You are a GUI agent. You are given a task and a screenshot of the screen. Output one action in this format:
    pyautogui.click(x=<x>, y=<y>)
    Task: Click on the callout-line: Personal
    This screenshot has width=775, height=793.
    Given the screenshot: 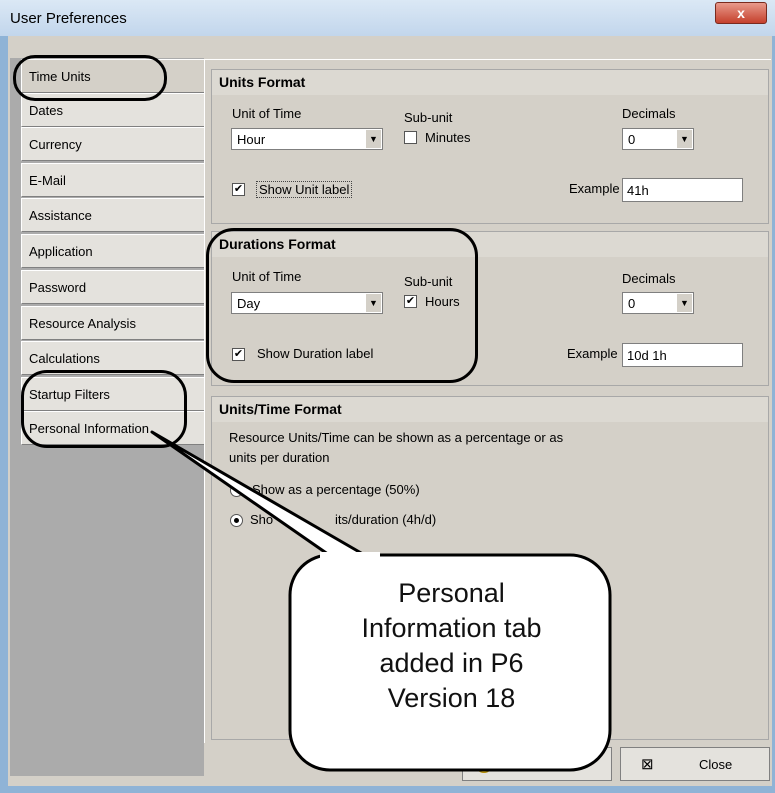 What is the action you would take?
    pyautogui.click(x=451, y=593)
    